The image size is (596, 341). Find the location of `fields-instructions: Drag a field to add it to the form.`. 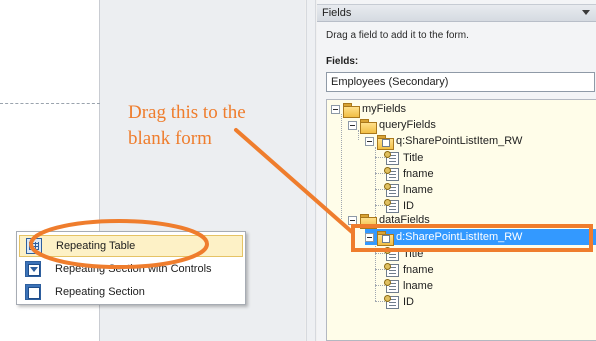

fields-instructions: Drag a field to add it to the form. is located at coordinates (397, 35).